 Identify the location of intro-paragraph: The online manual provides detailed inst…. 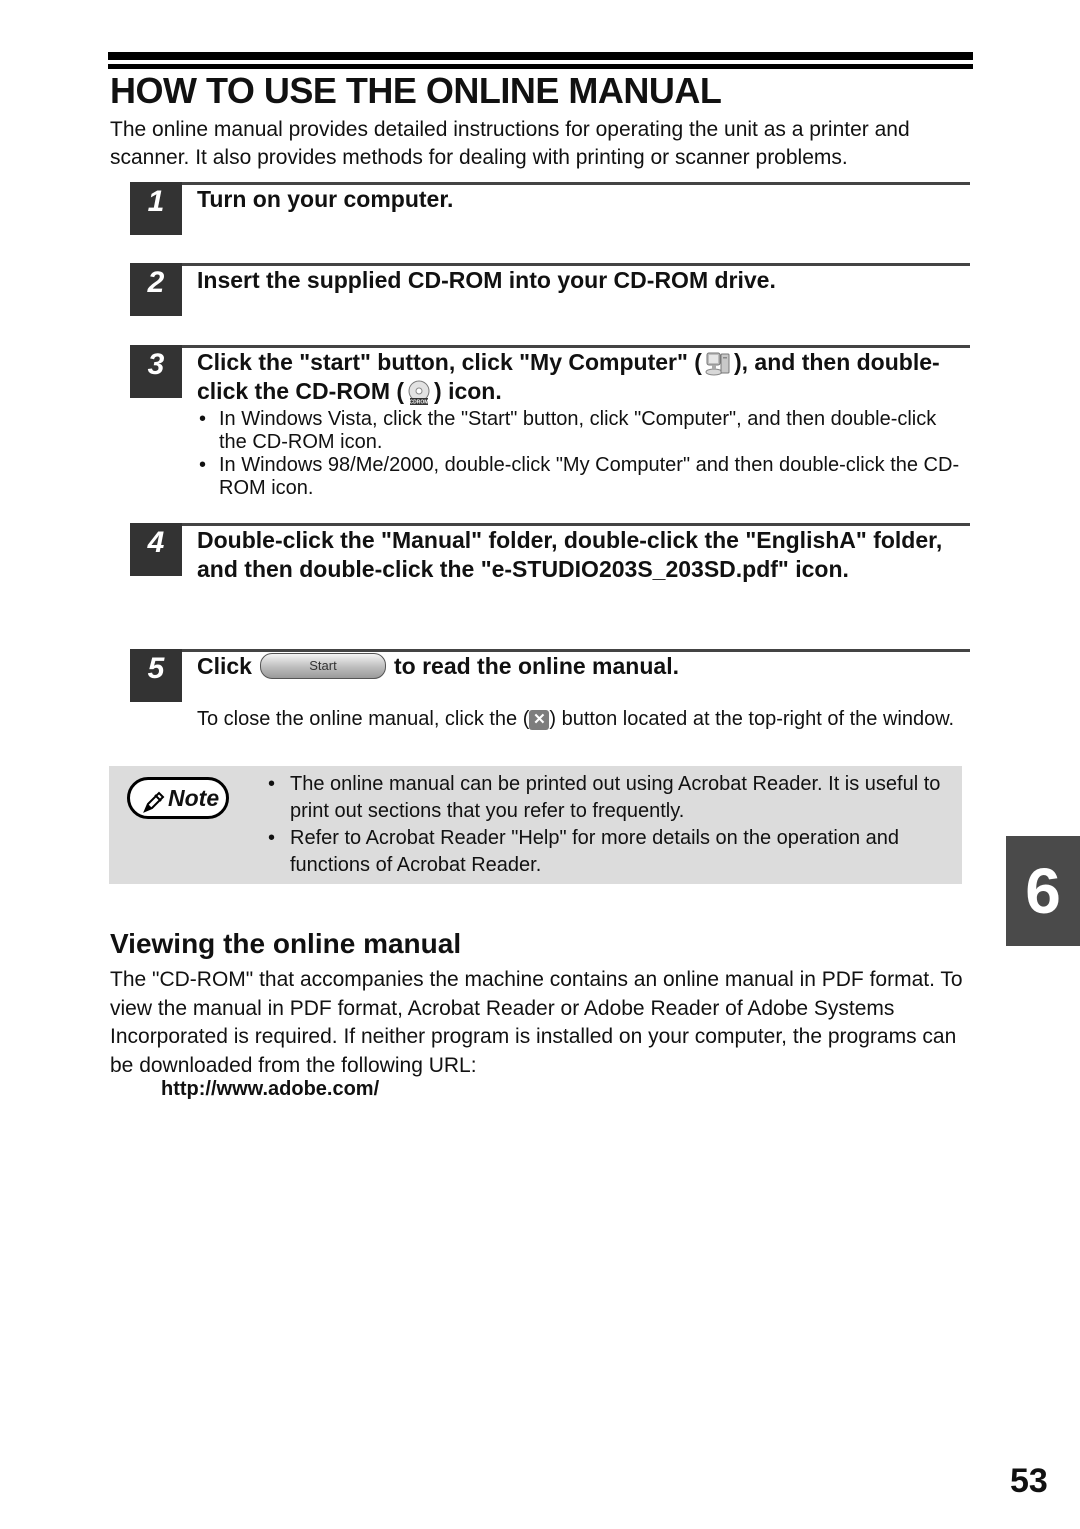
(510, 143).